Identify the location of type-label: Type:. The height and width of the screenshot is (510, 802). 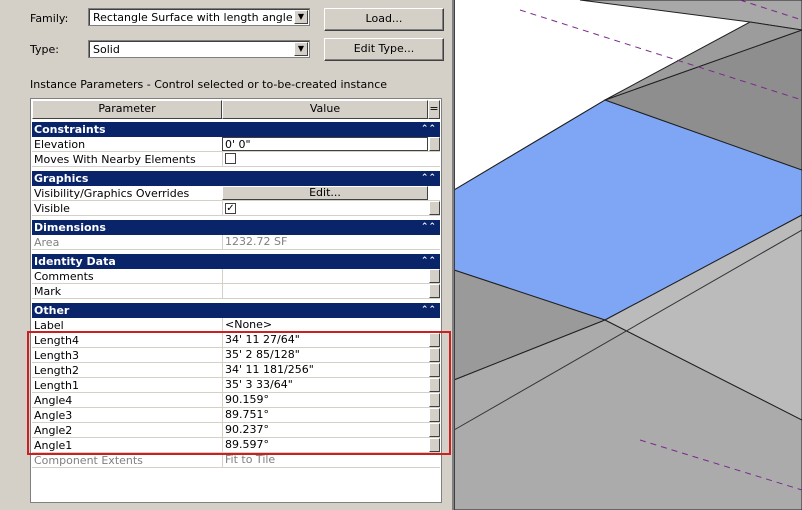
(44, 49).